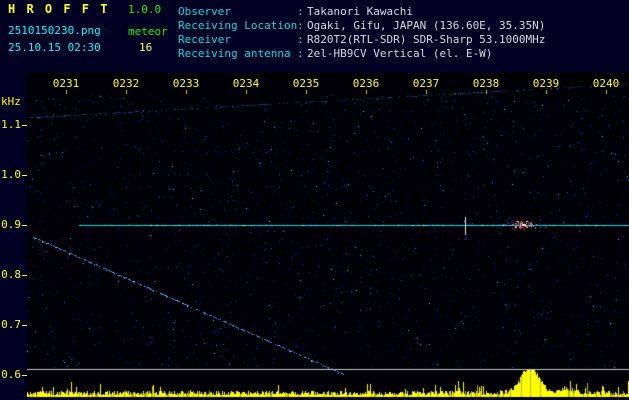 Image resolution: width=629 pixels, height=400 pixels. Describe the element at coordinates (204, 39) in the screenshot. I see `info-label: Receiver` at that location.